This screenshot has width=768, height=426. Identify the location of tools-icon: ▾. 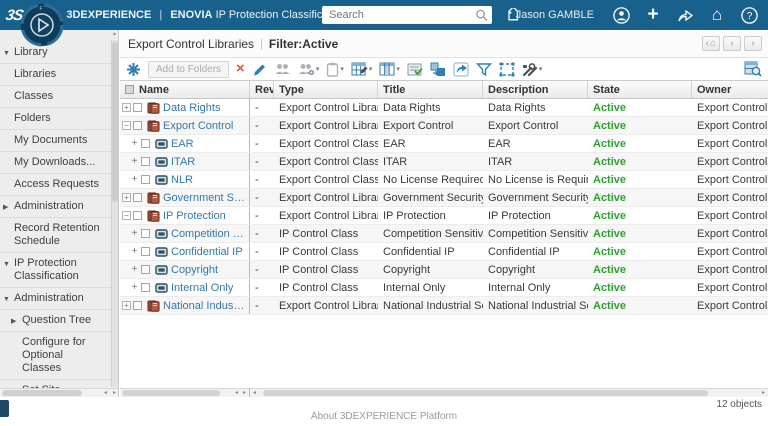
(532, 69).